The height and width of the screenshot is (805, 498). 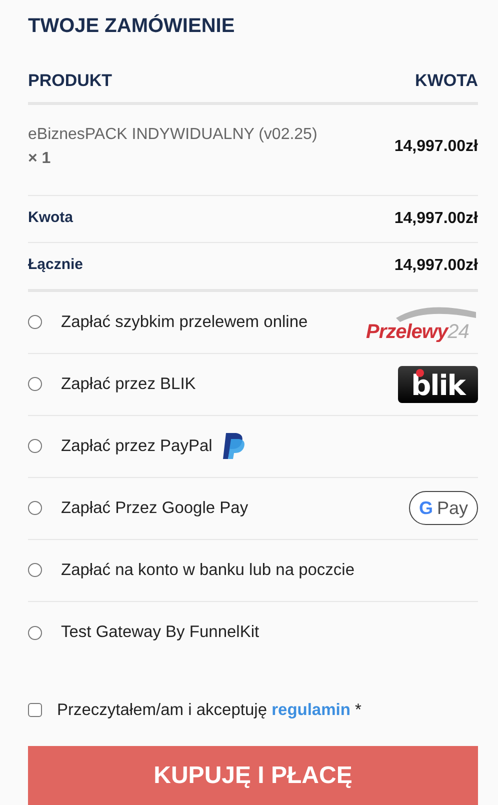 I want to click on payment-label: Zapłać na konto w banku lub na poczcie, so click(x=208, y=570).